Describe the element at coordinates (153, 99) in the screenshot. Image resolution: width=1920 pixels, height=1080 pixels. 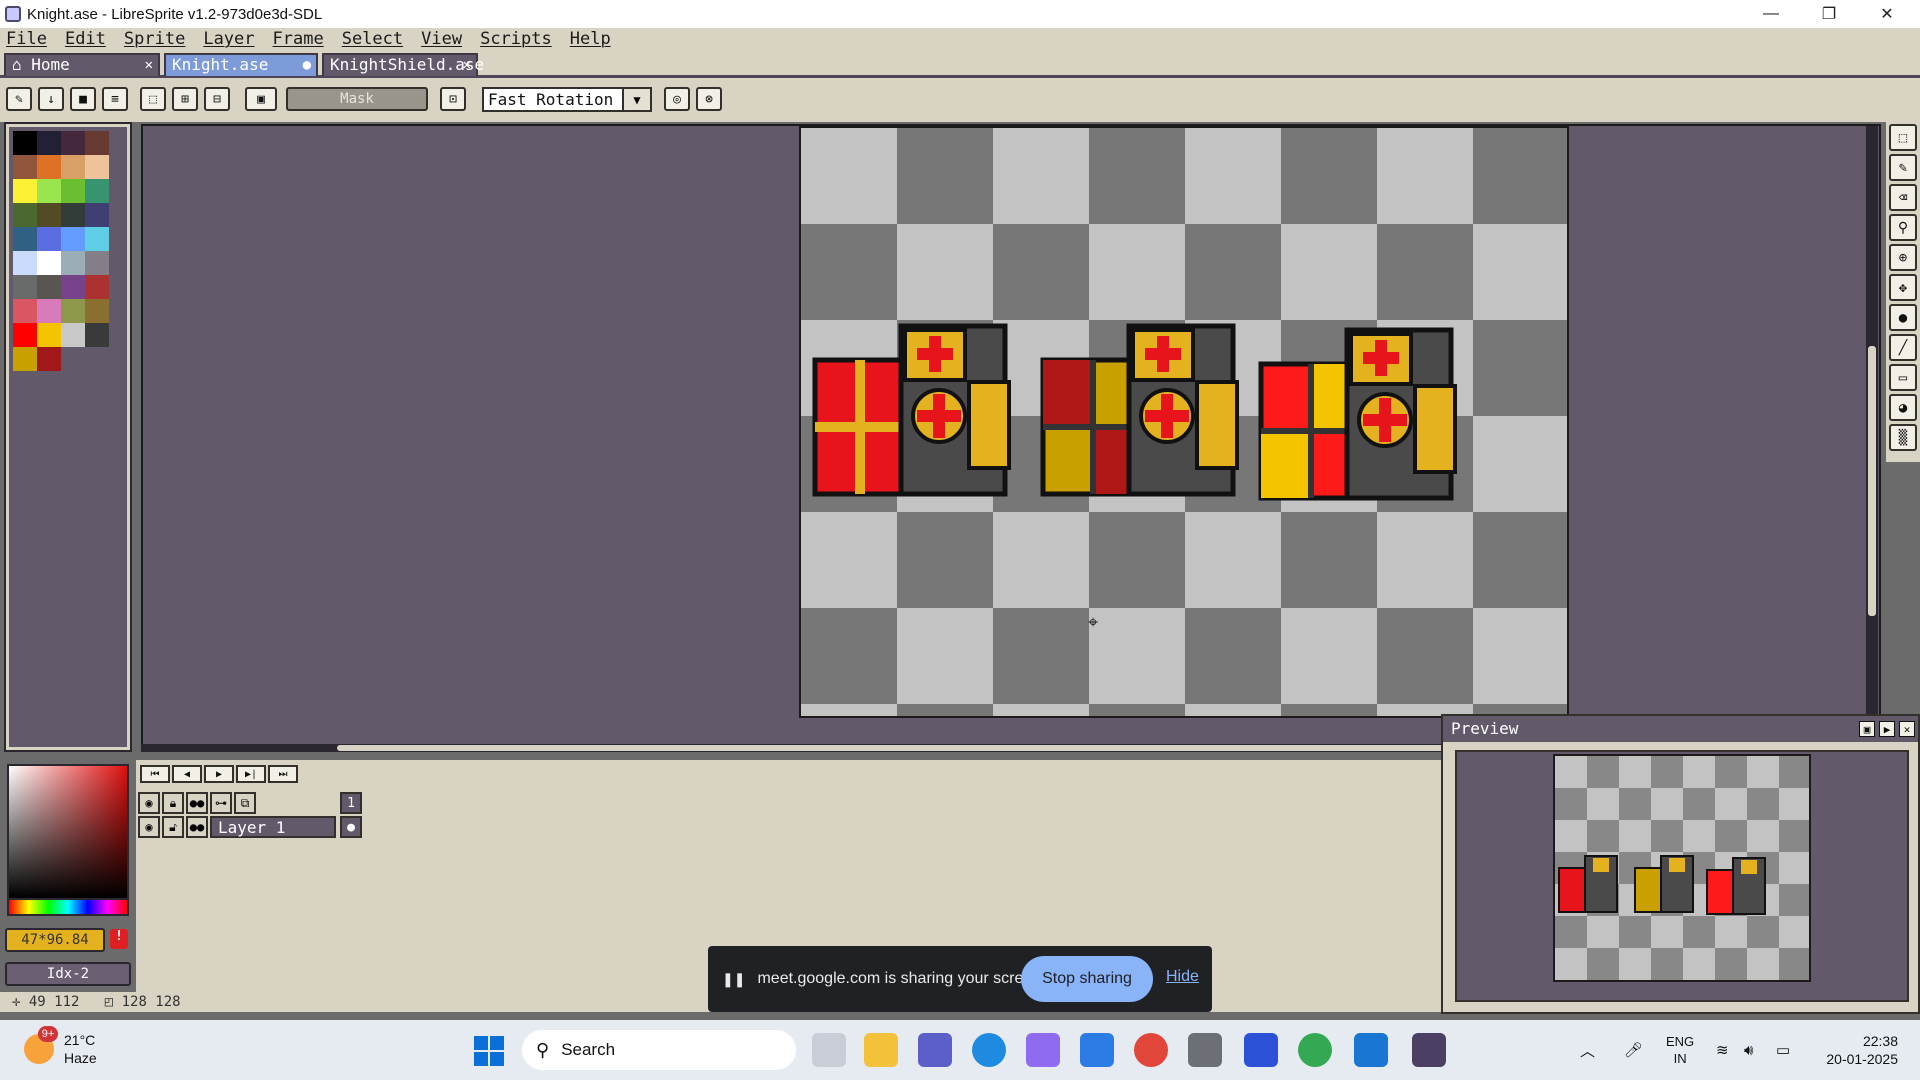
I see `selection-replace-icon: ⬚` at that location.